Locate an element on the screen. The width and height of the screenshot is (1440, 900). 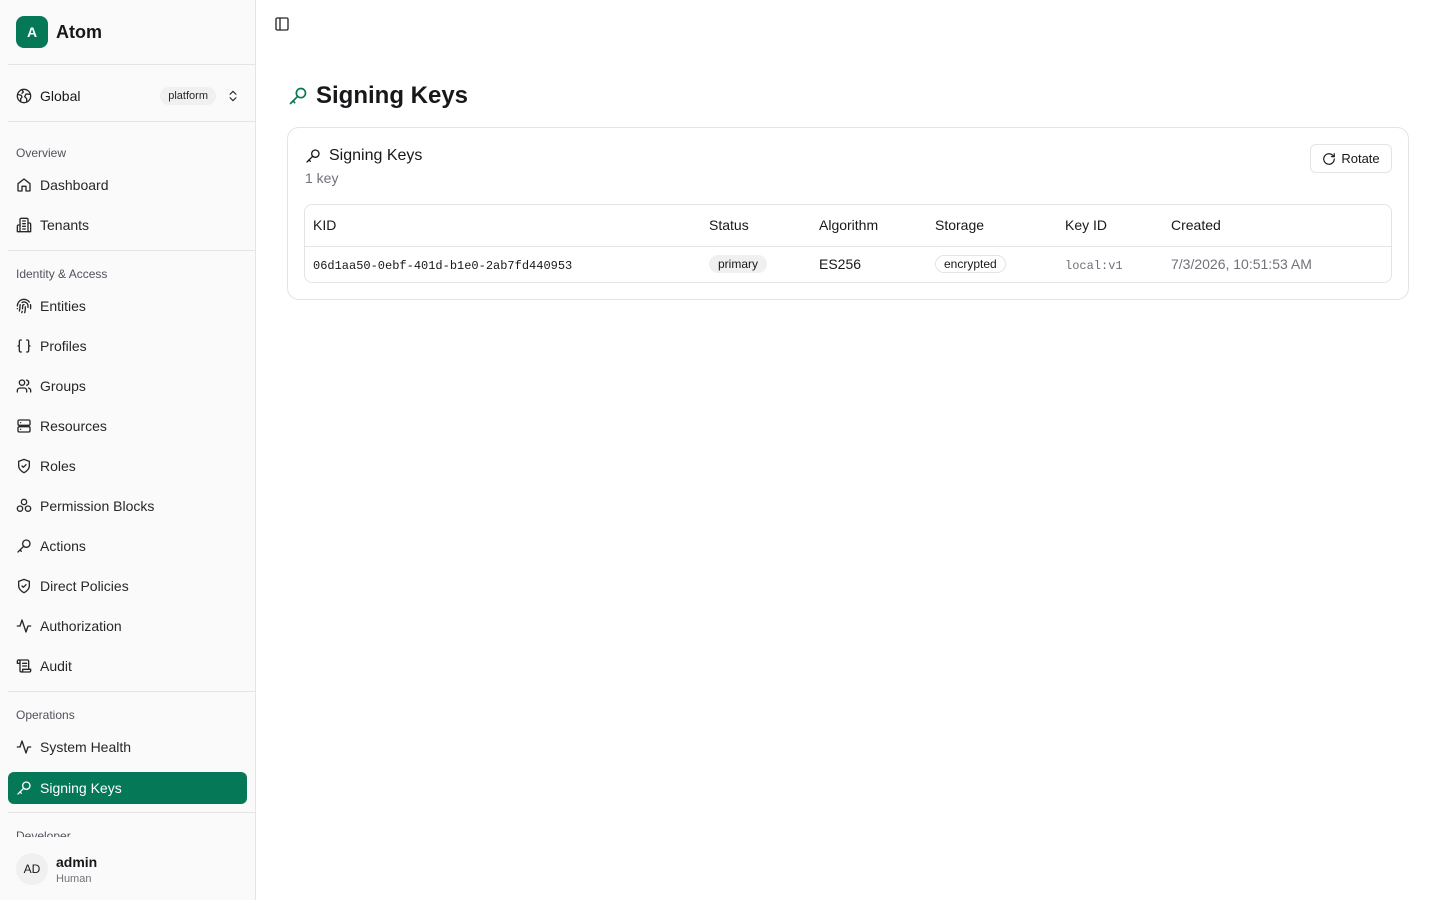
sidebar-item-resources: Resources is located at coordinates (127, 426).